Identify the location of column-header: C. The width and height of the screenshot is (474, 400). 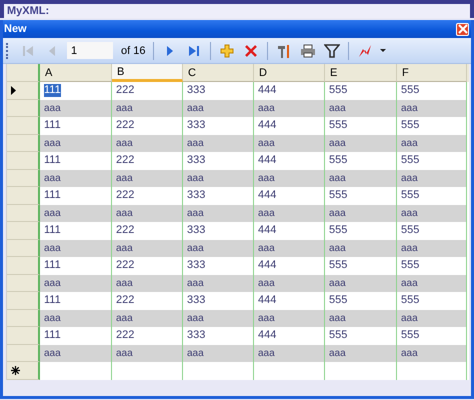
(218, 73).